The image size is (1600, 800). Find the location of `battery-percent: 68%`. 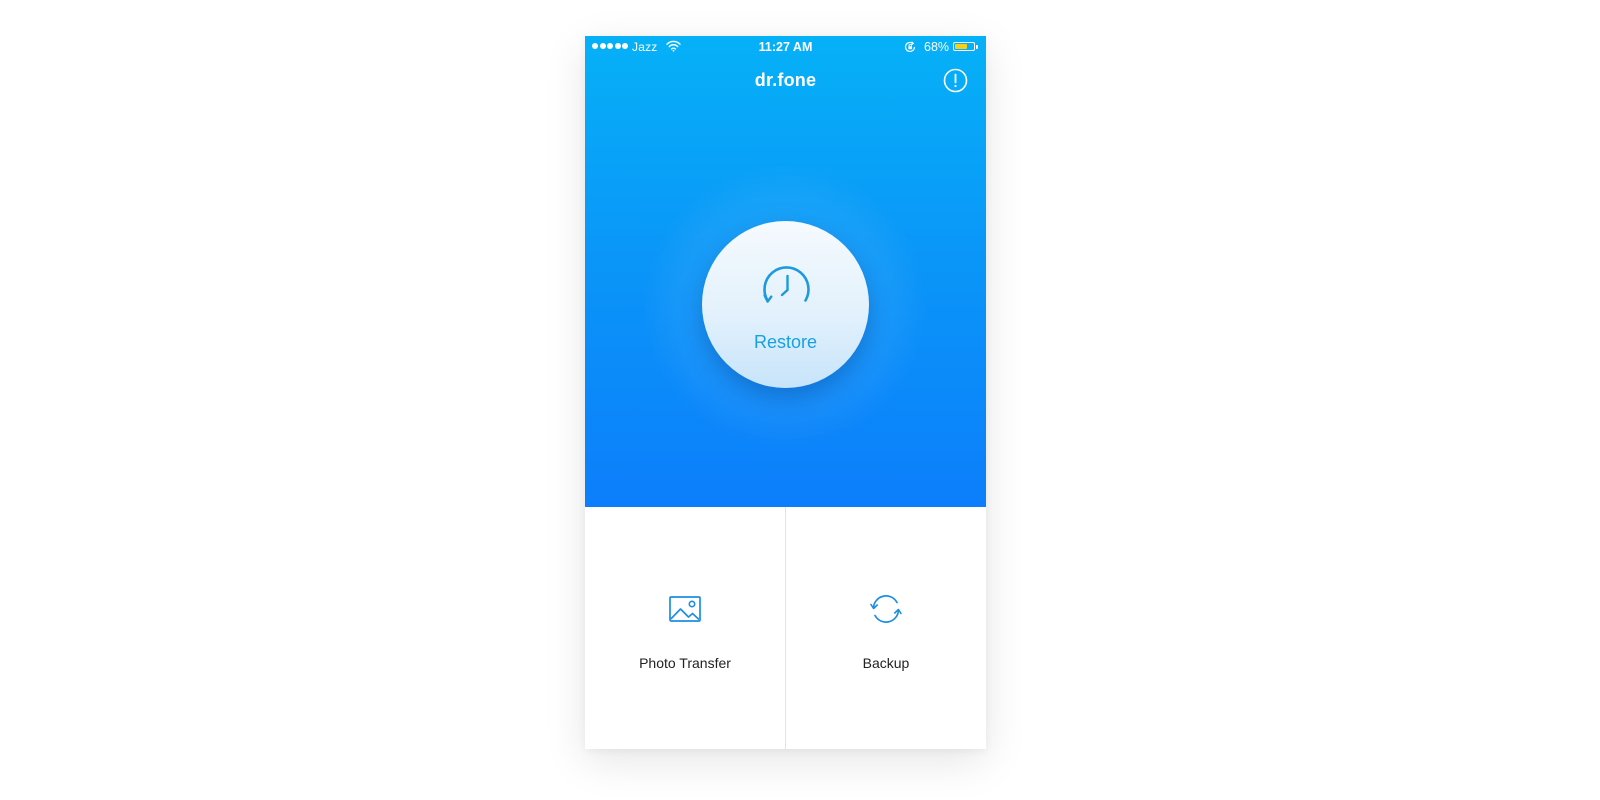

battery-percent: 68% is located at coordinates (937, 47).